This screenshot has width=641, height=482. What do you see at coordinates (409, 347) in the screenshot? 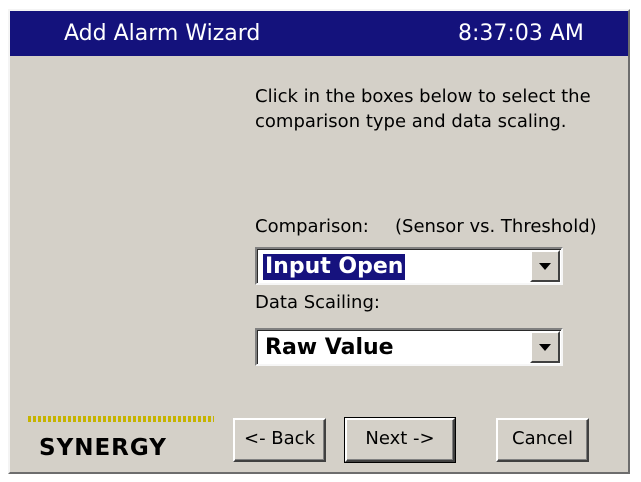
I see `data-scaling-dropdown: Raw Value` at bounding box center [409, 347].